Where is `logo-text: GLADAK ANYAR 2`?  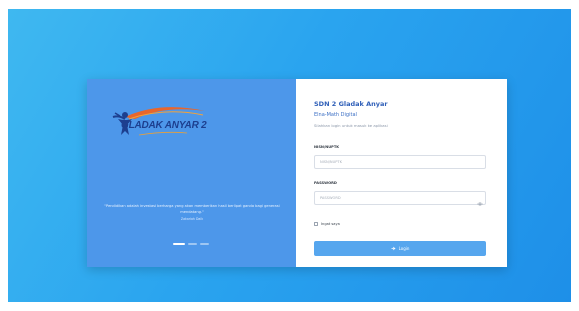 logo-text: GLADAK ANYAR 2 is located at coordinates (164, 125).